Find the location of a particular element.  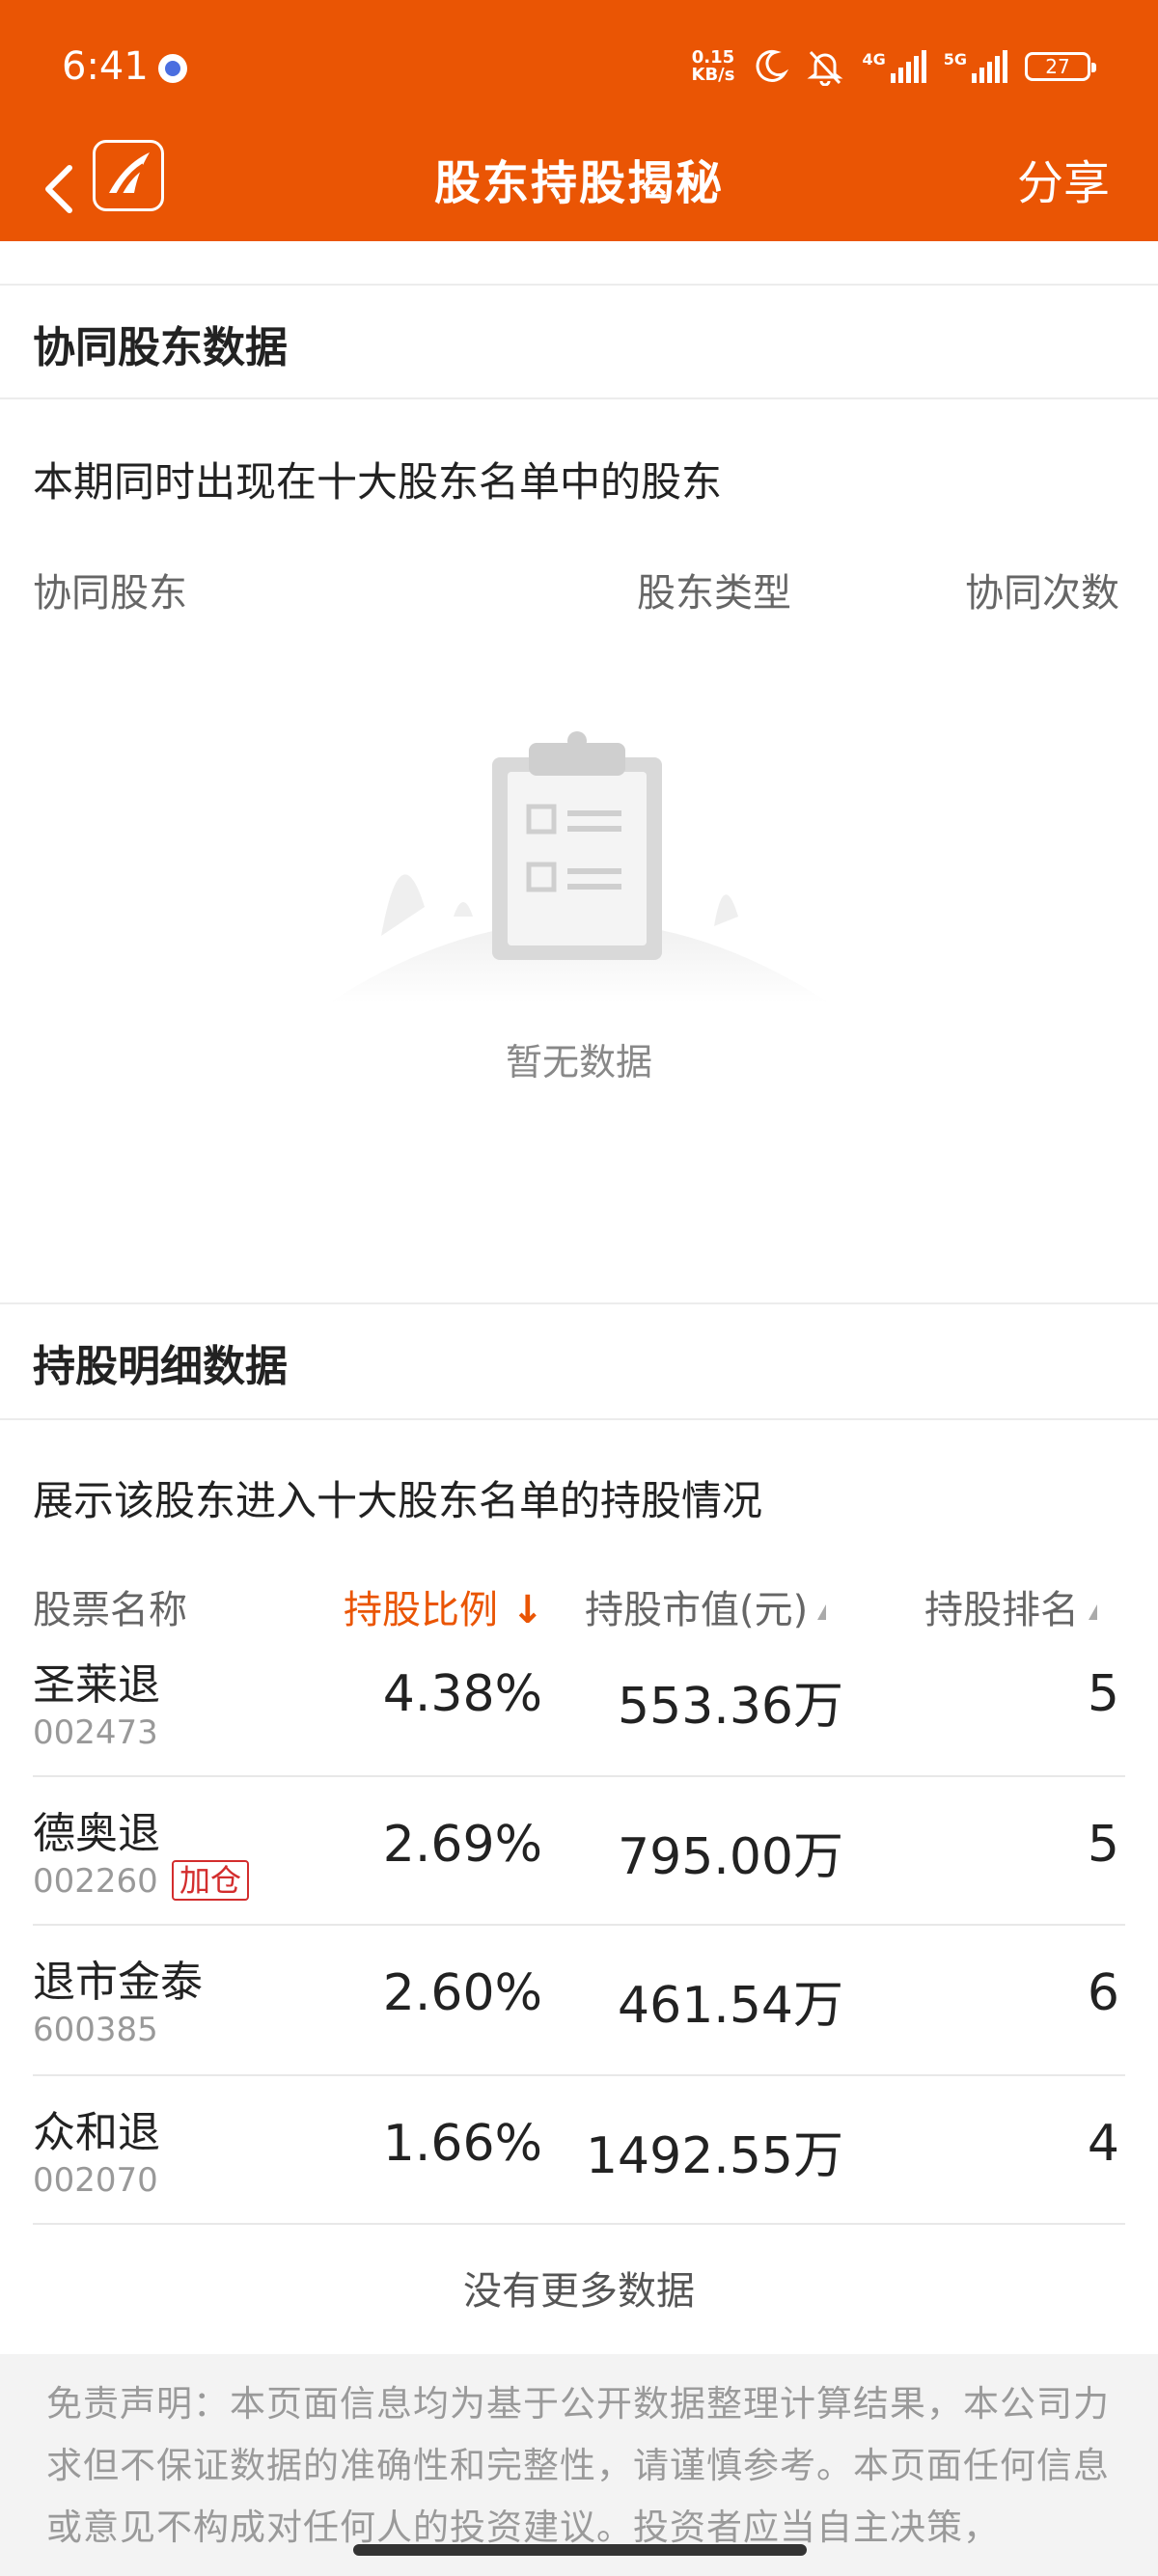

col-hold-ratio-sort: 持股比例 ↓ is located at coordinates (444, 1606).